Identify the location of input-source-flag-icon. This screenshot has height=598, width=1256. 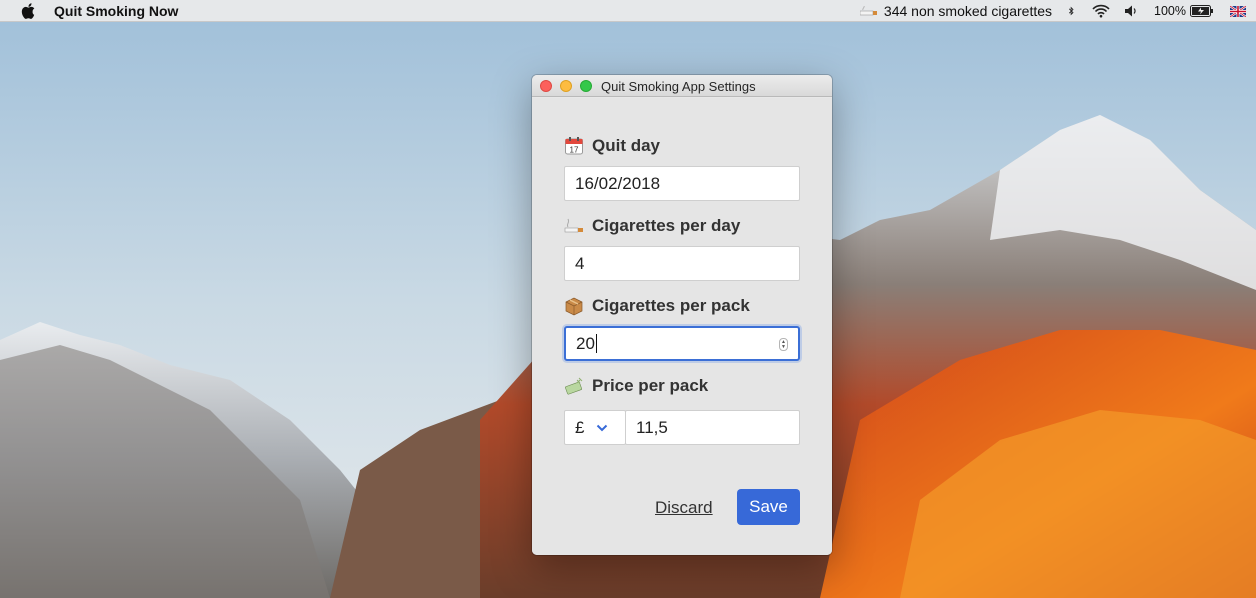
(1238, 11).